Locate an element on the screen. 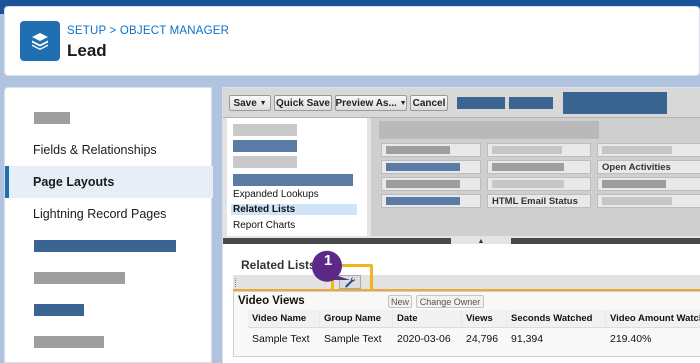 Image resolution: width=700 pixels, height=363 pixels. editor-toolbar: Save ▼ Quick Save Preview As... ▼ Cancel is located at coordinates (461, 103).